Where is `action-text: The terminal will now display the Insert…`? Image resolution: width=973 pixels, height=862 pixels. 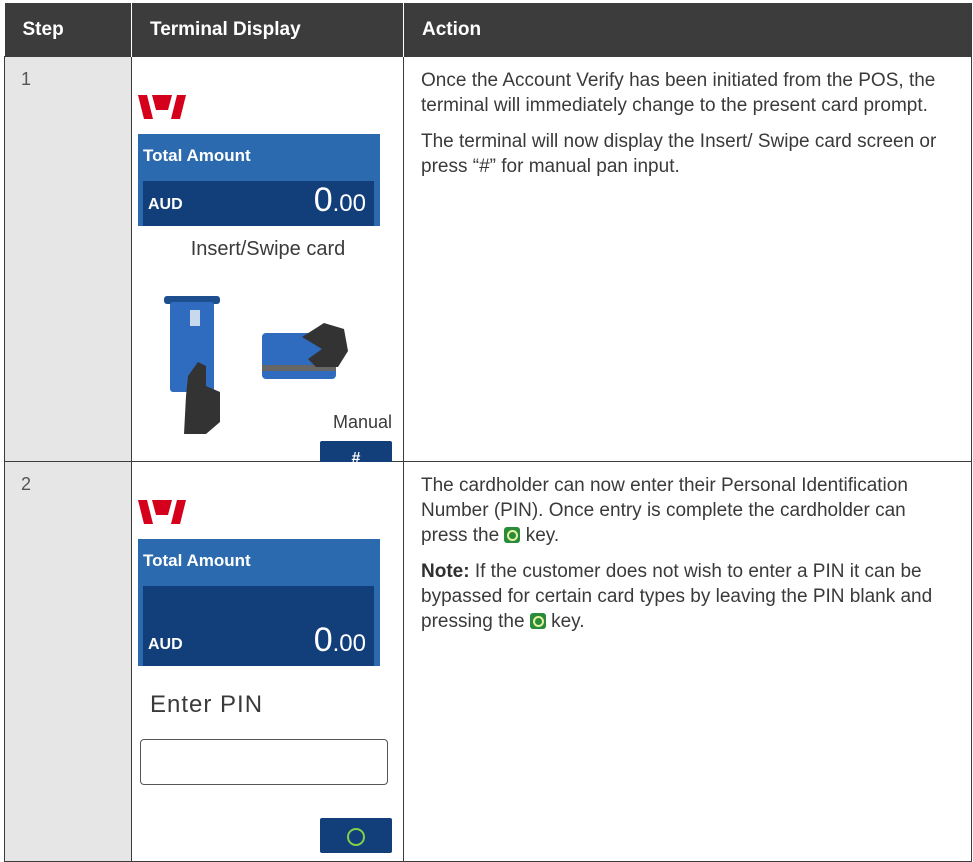 action-text: The terminal will now display the Insert… is located at coordinates (679, 154).